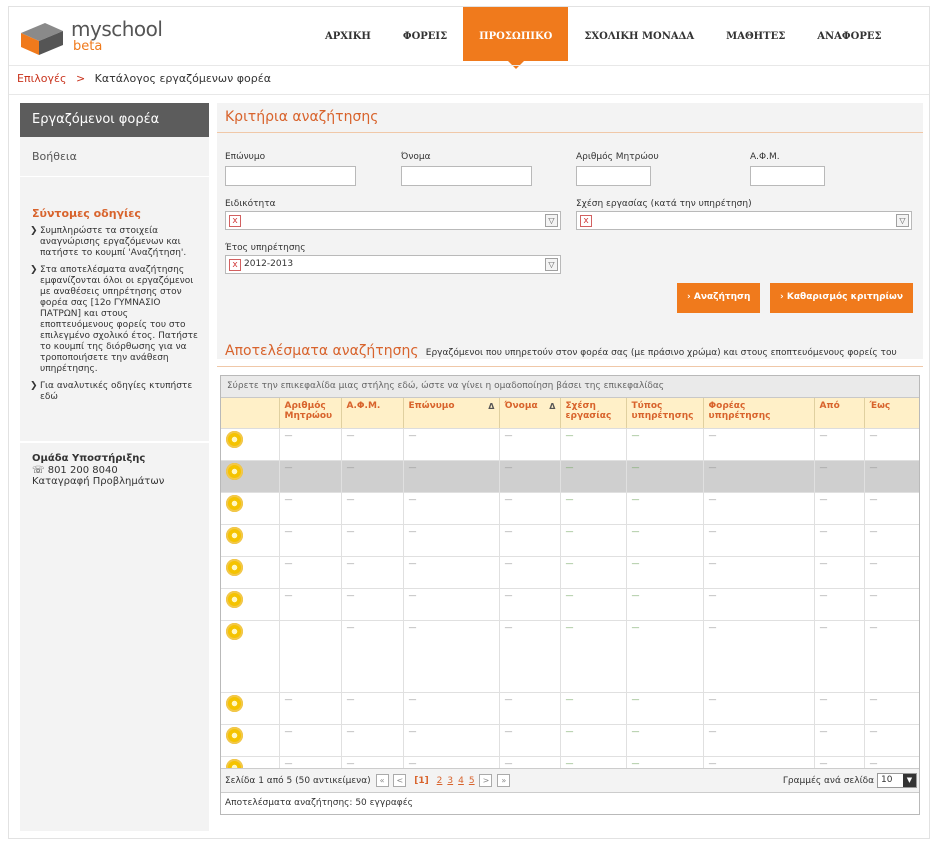 This screenshot has height=845, width=946. I want to click on registry-field, so click(613, 176).